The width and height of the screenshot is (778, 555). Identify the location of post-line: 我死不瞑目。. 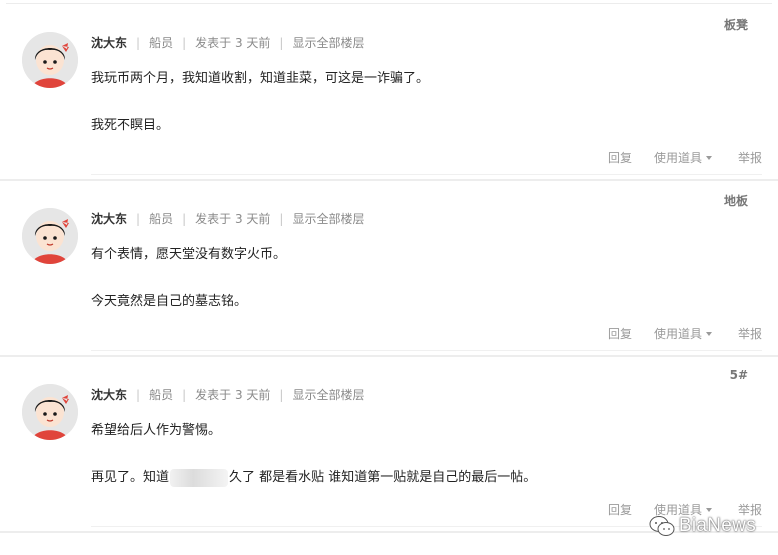
(260, 126).